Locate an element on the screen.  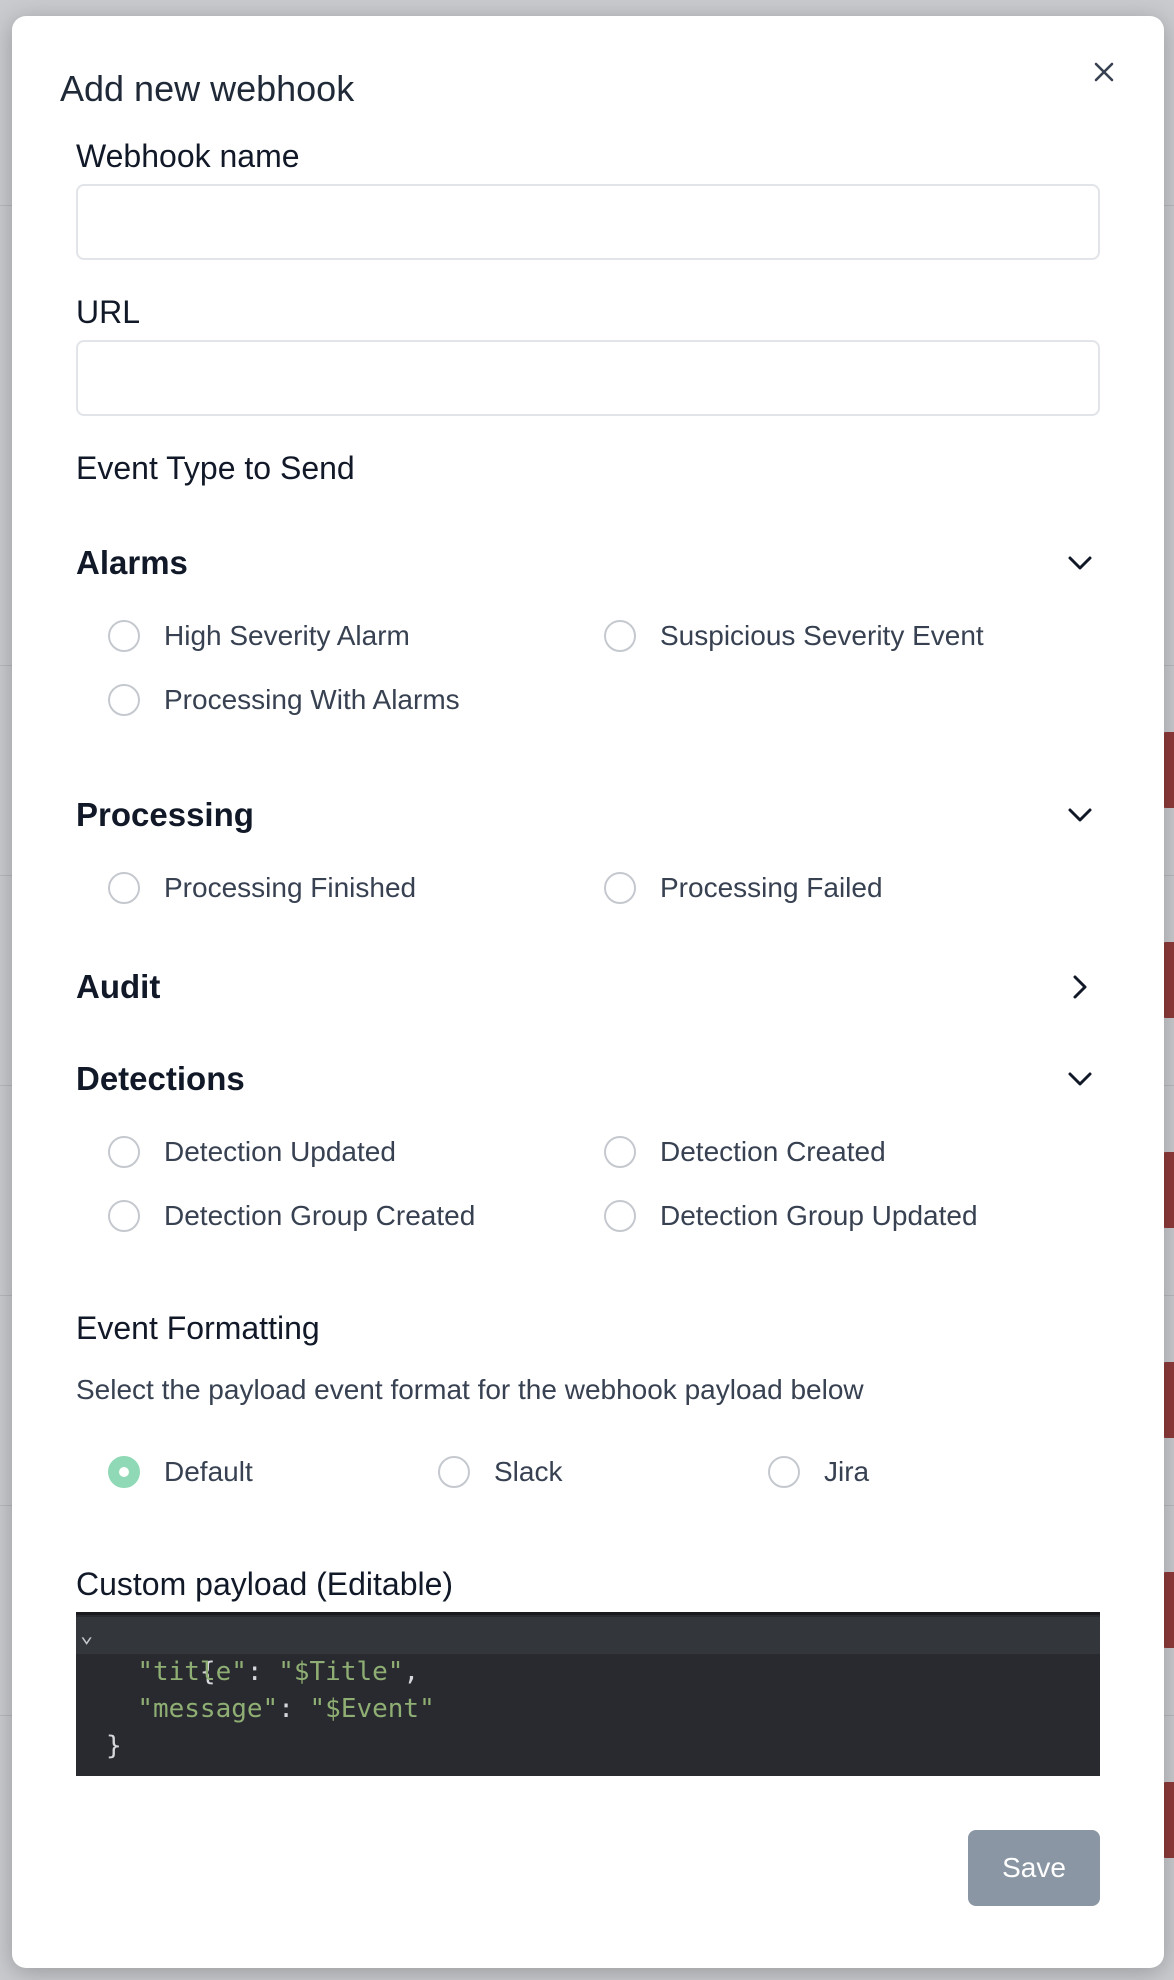
option-high-severity-alarm: High Severity Alarm is located at coordinates (259, 636).